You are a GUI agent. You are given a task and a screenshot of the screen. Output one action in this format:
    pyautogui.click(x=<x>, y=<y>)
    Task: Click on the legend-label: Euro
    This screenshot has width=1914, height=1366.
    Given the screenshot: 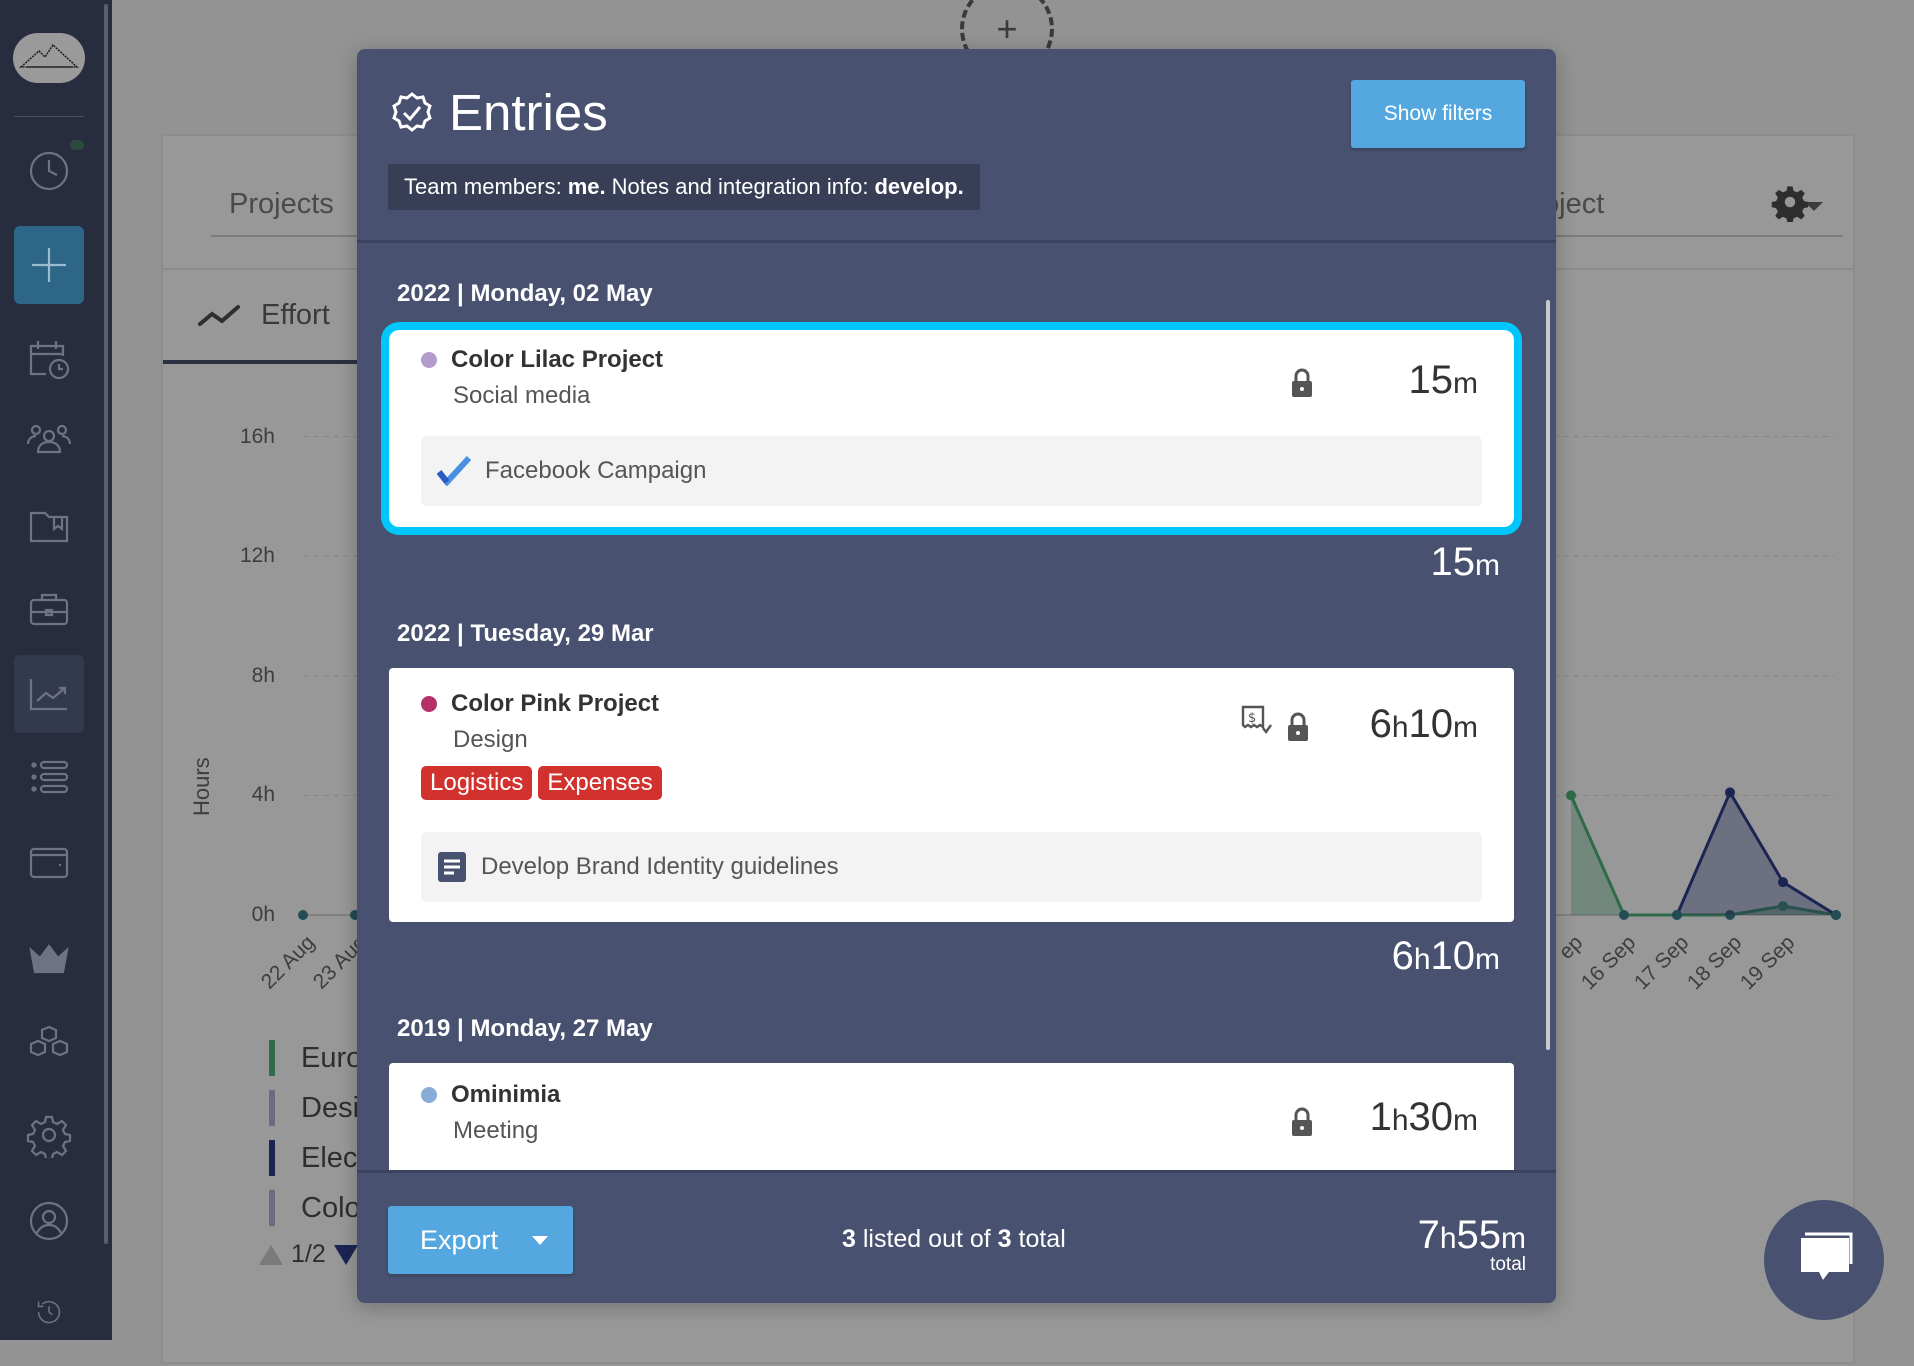 What is the action you would take?
    pyautogui.click(x=332, y=1057)
    